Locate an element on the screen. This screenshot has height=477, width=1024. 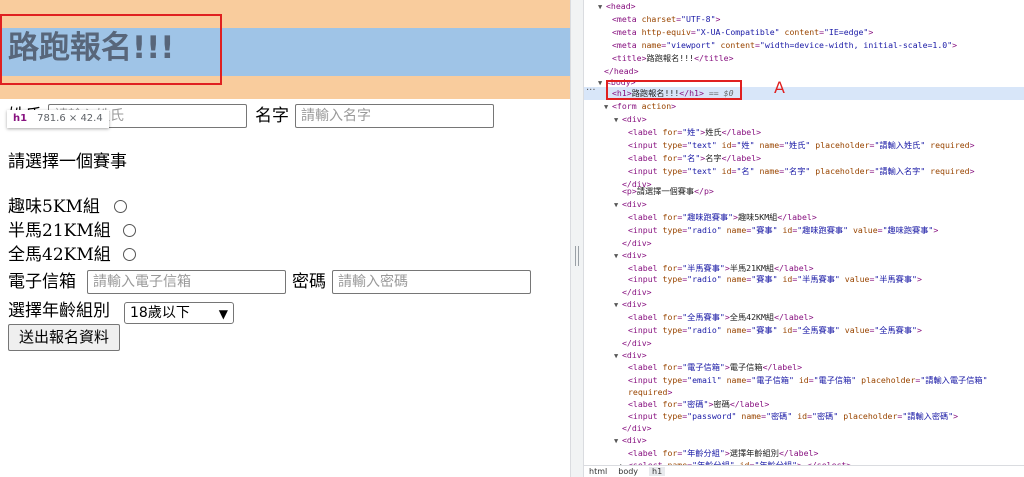
age-group-select: 18歲以下 ▼ is located at coordinates (179, 313).